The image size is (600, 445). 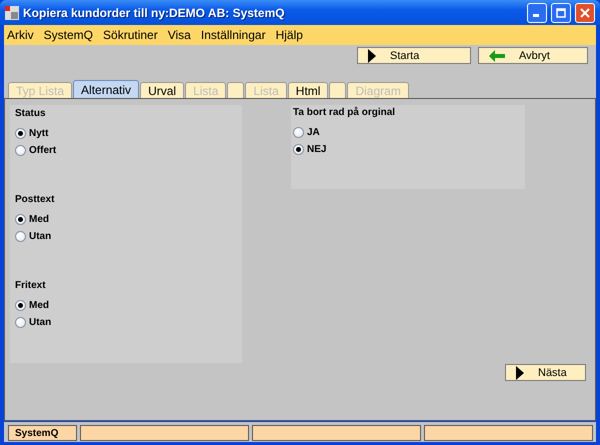 What do you see at coordinates (154, 13) in the screenshot?
I see `window-title: Kopiera kundorder till ny:DEMO AB: SystemQ` at bounding box center [154, 13].